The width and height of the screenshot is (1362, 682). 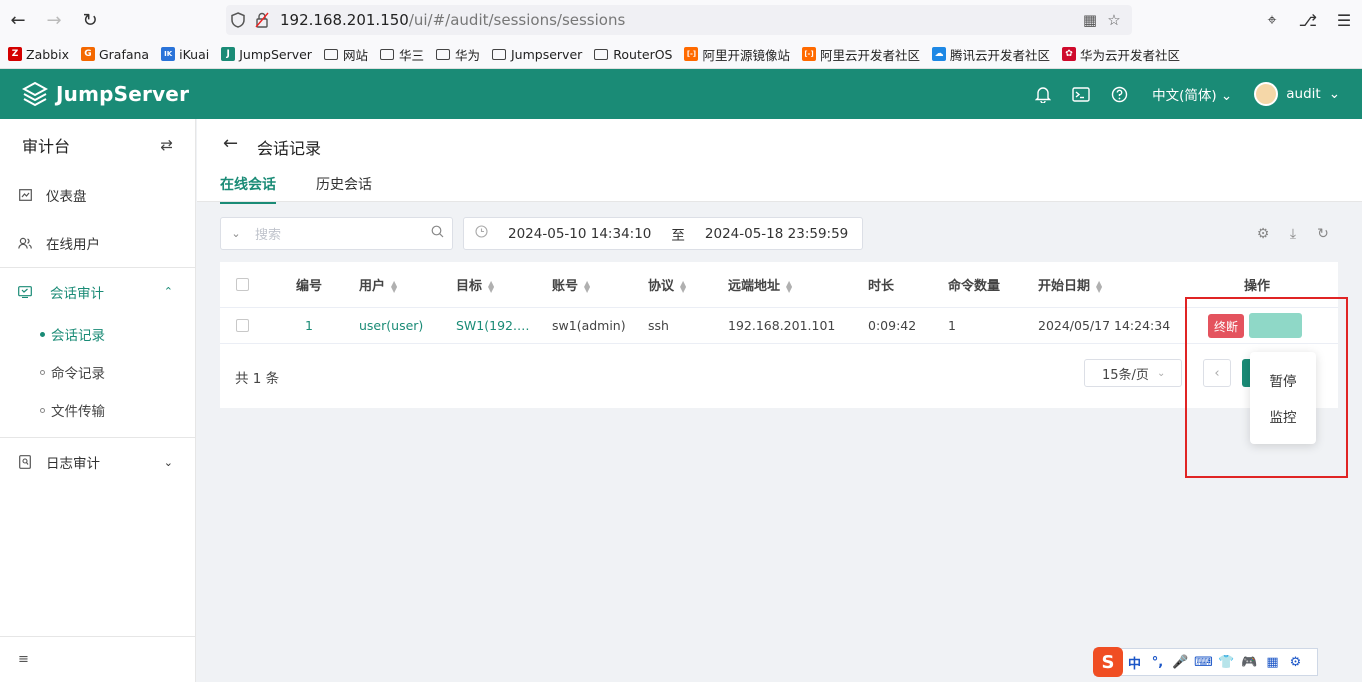 I want to click on bookmark-item: Z Zabbix, so click(x=38, y=54).